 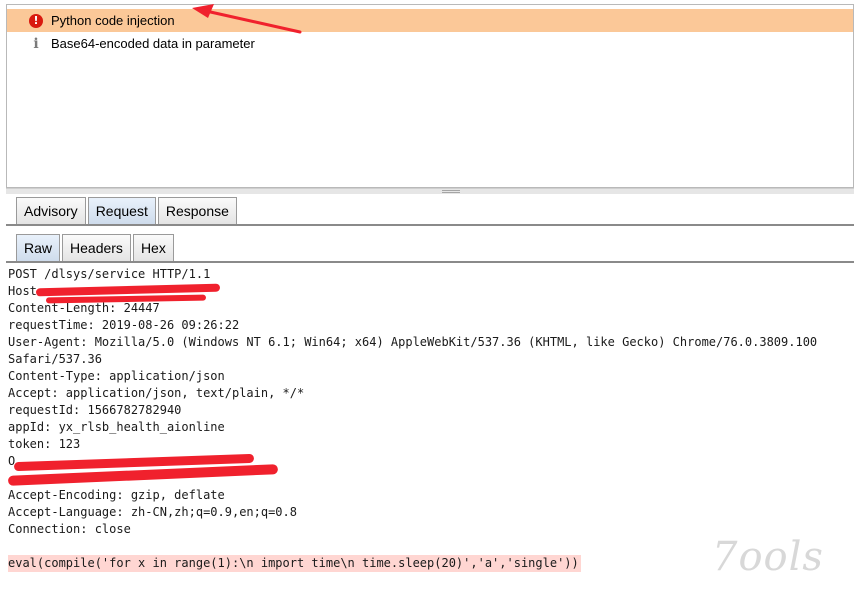 What do you see at coordinates (153, 43) in the screenshot?
I see `issue-label: Base64-encoded data in parameter` at bounding box center [153, 43].